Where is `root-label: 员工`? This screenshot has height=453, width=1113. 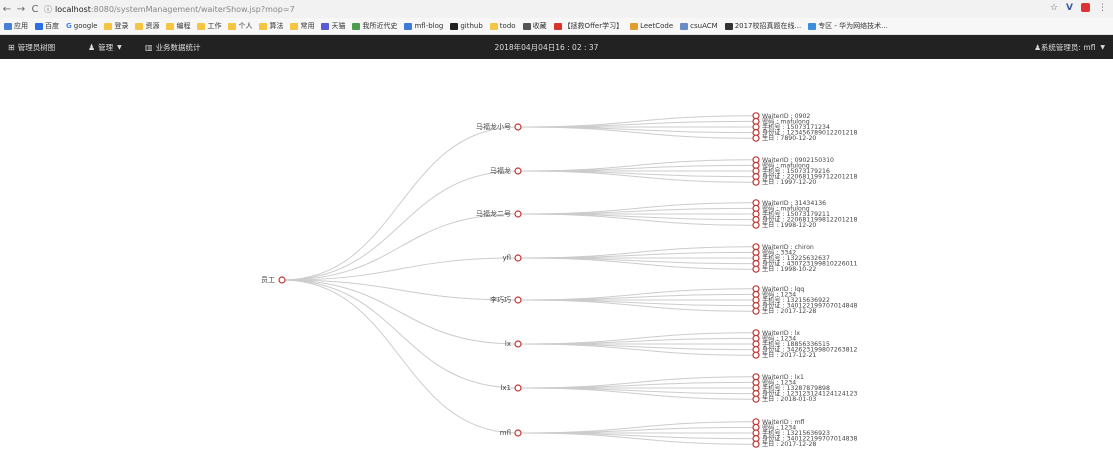 root-label: 员工 is located at coordinates (268, 280).